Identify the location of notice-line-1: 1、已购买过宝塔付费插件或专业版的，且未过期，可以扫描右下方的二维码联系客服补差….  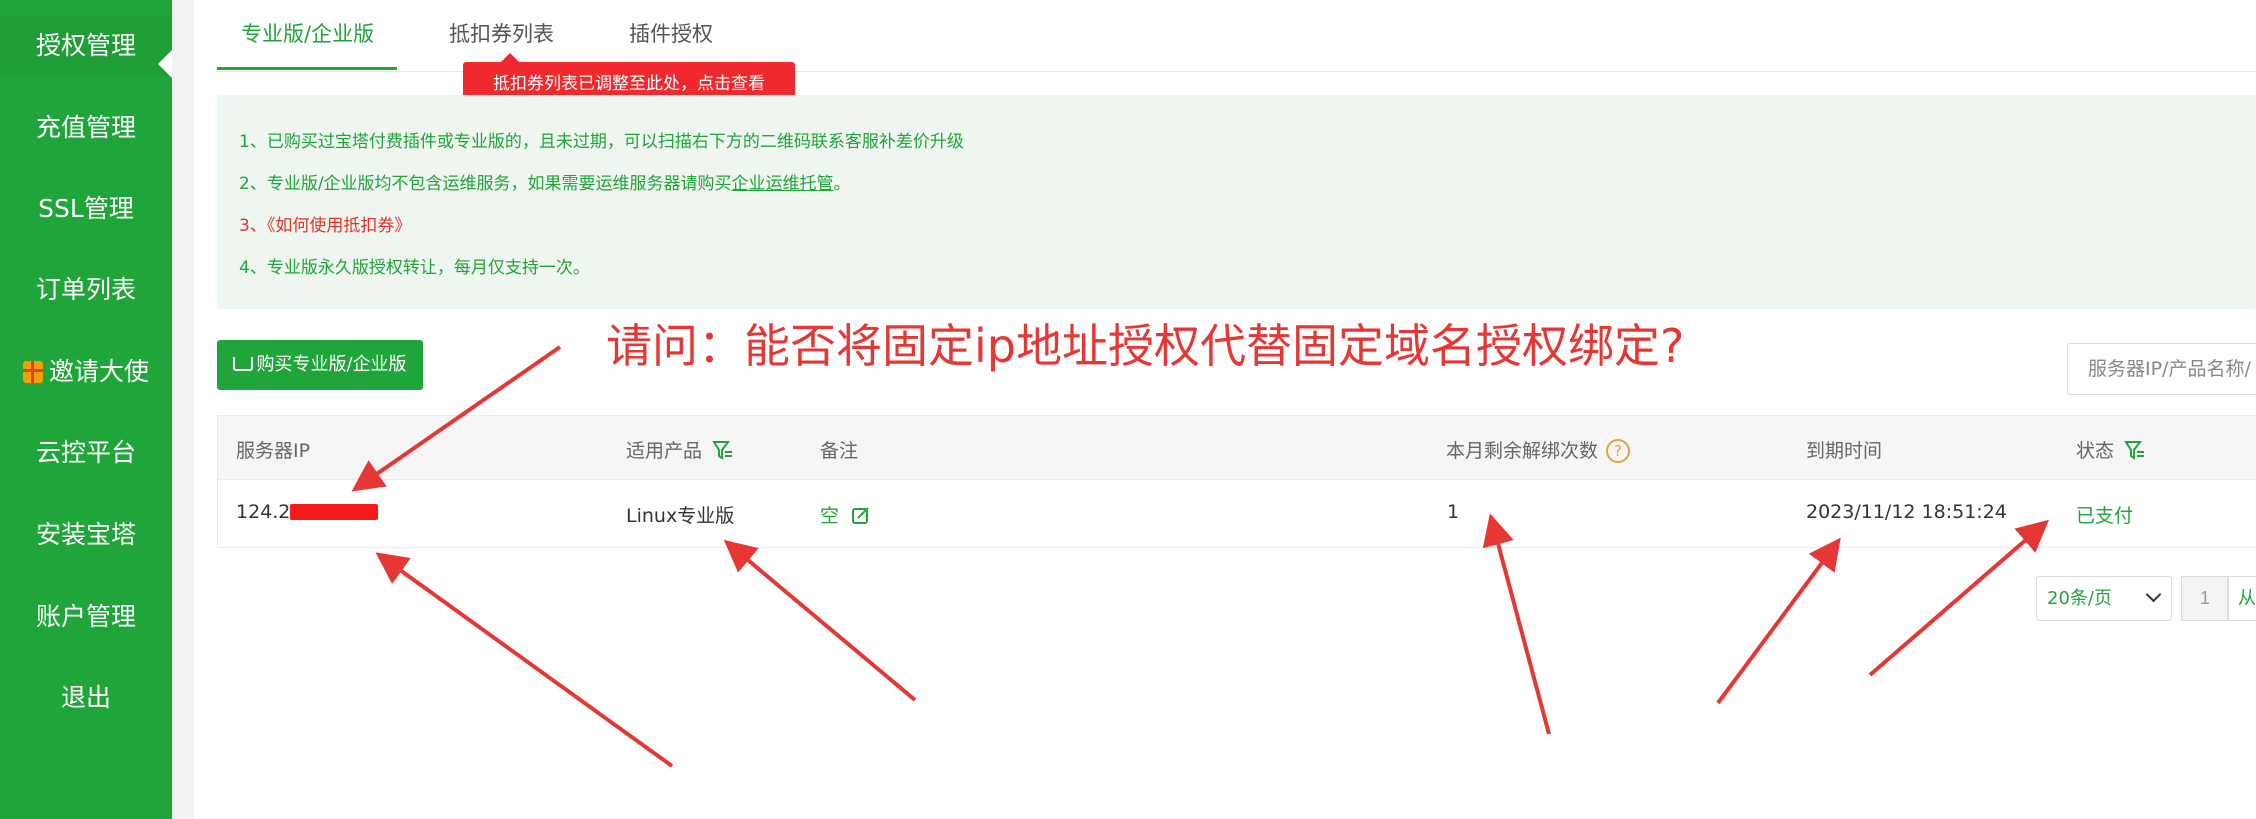
(601, 142).